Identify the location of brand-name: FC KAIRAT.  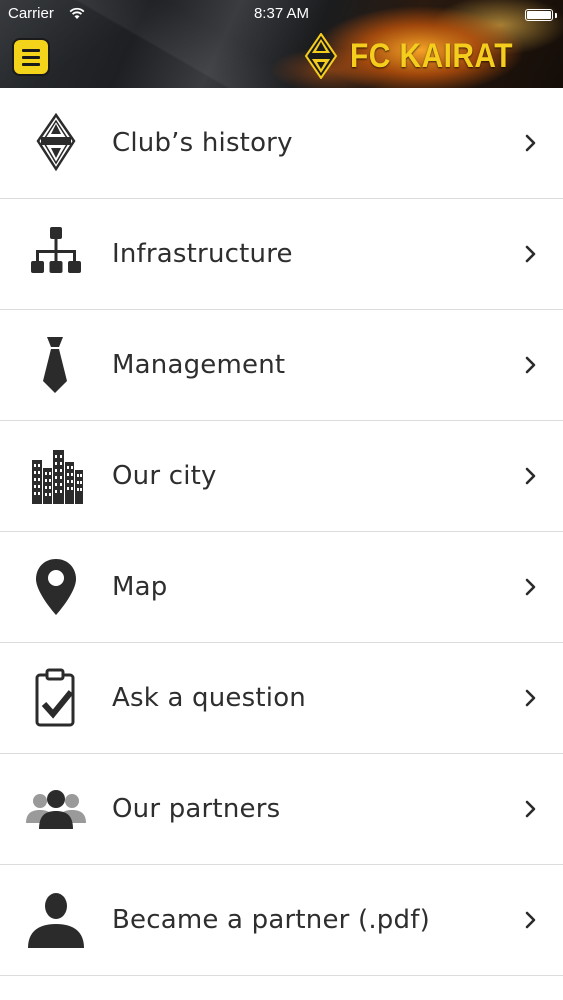
(431, 55).